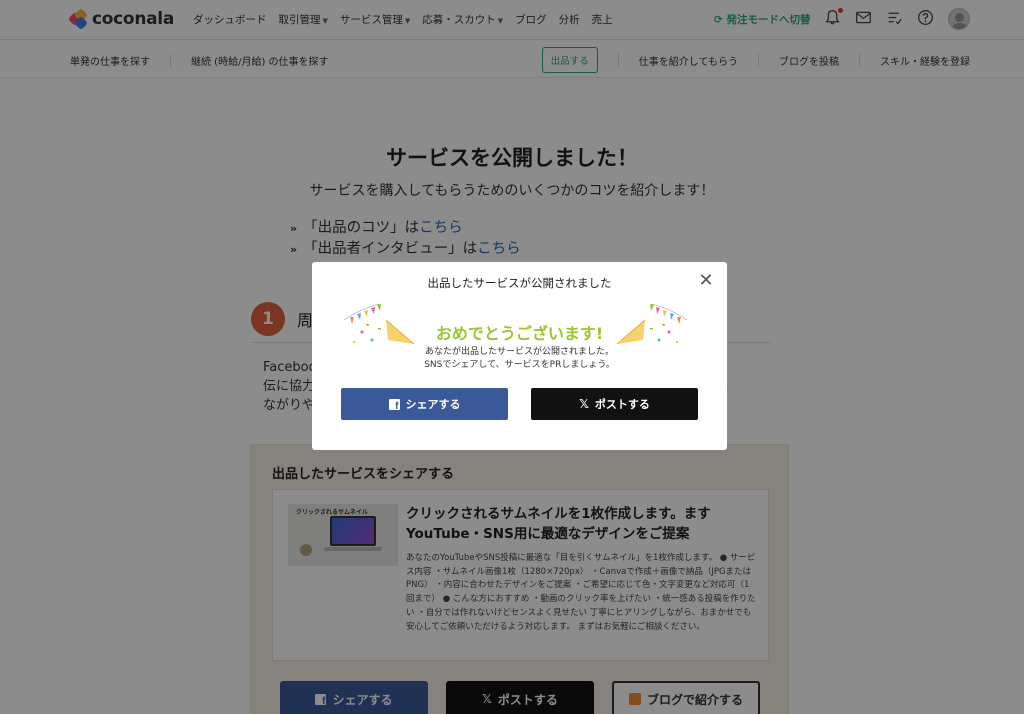 The height and width of the screenshot is (714, 1024). I want to click on facebook-icon, so click(394, 405).